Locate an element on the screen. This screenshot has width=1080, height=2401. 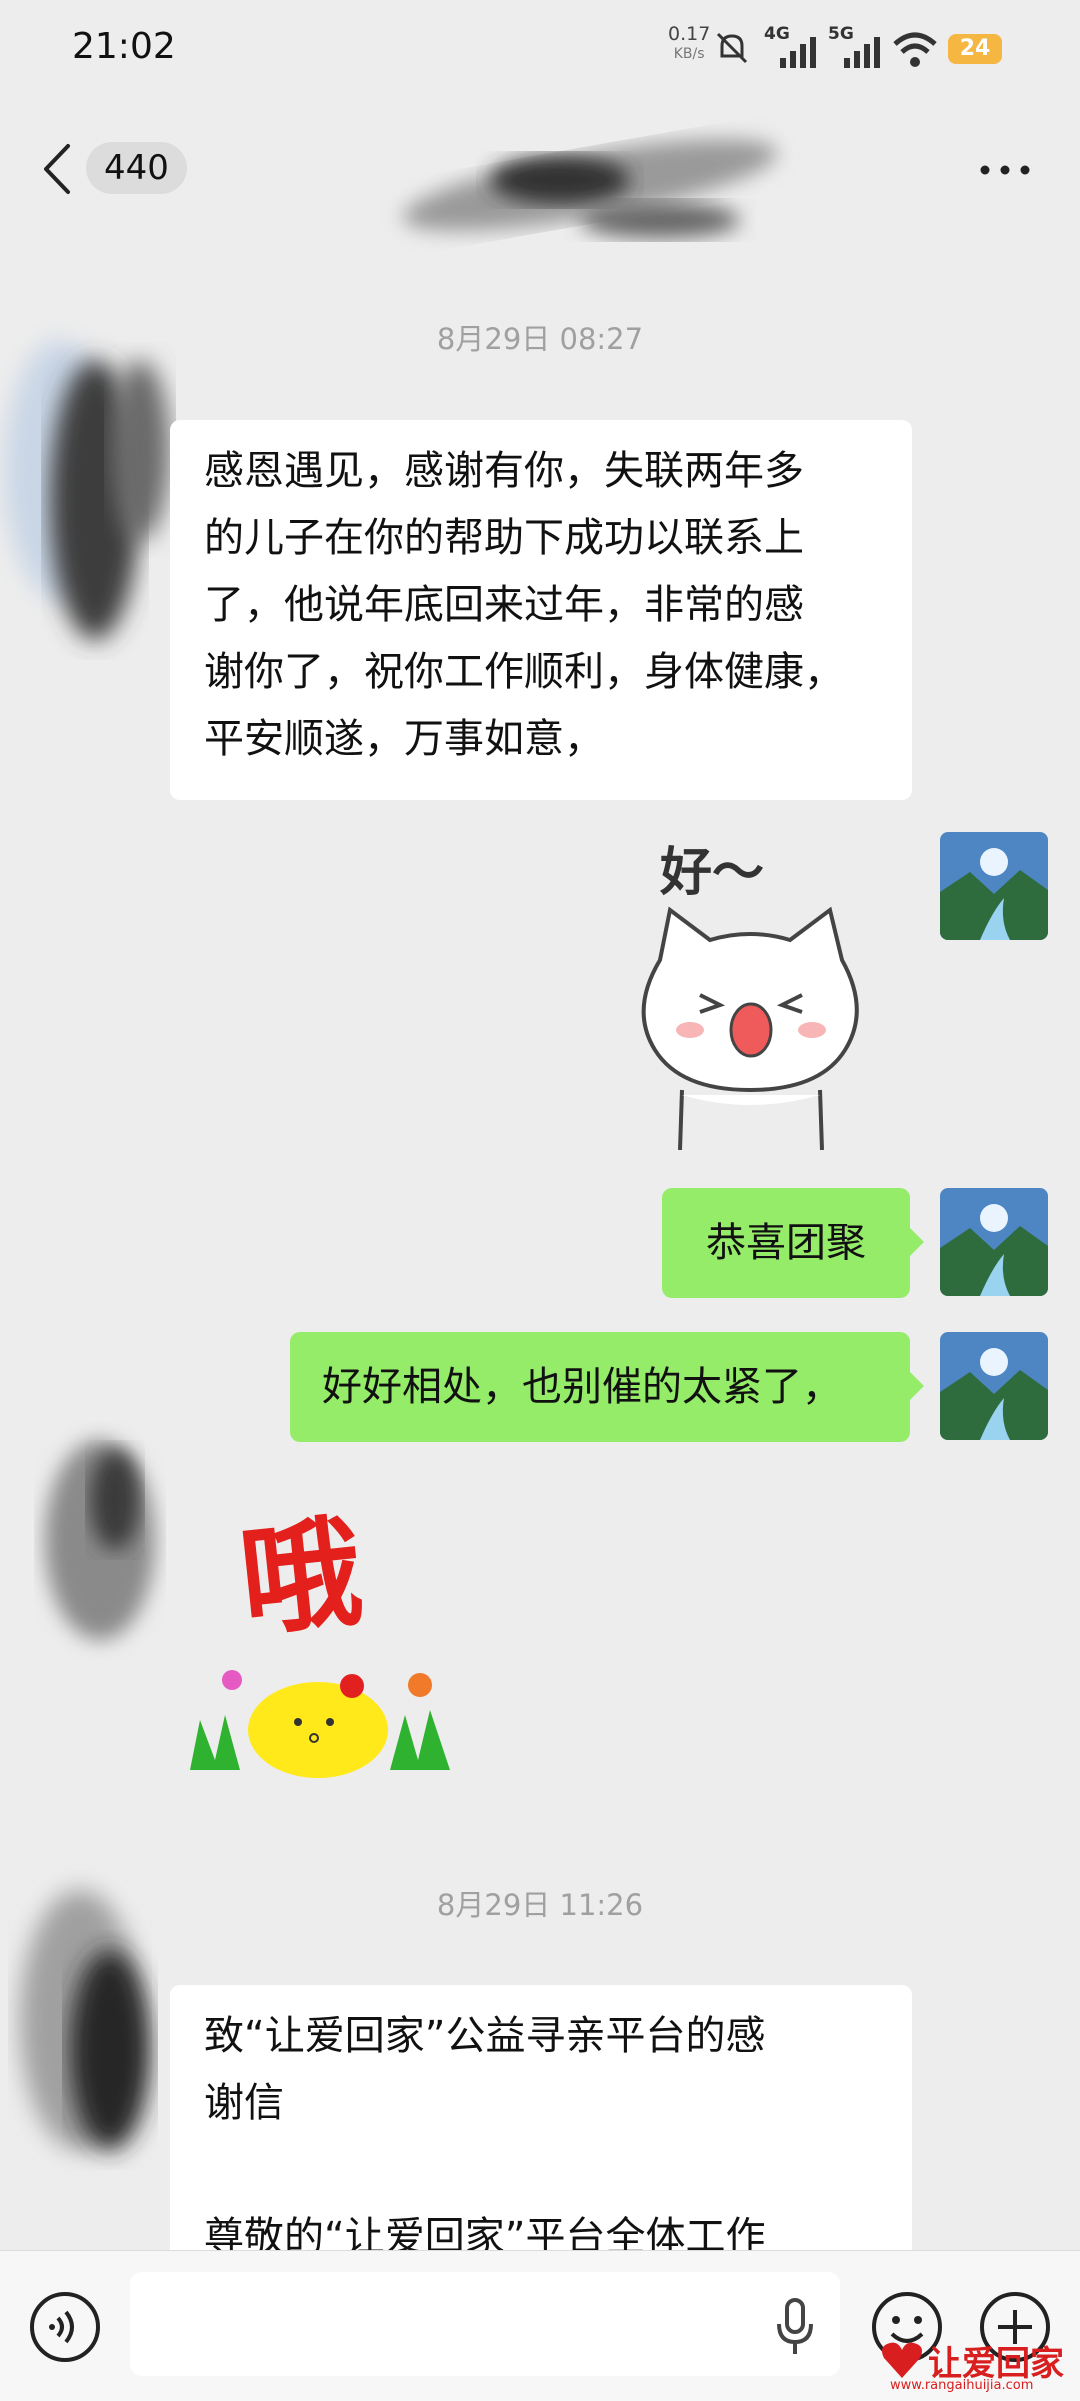
microphone-icon is located at coordinates (795, 2328).